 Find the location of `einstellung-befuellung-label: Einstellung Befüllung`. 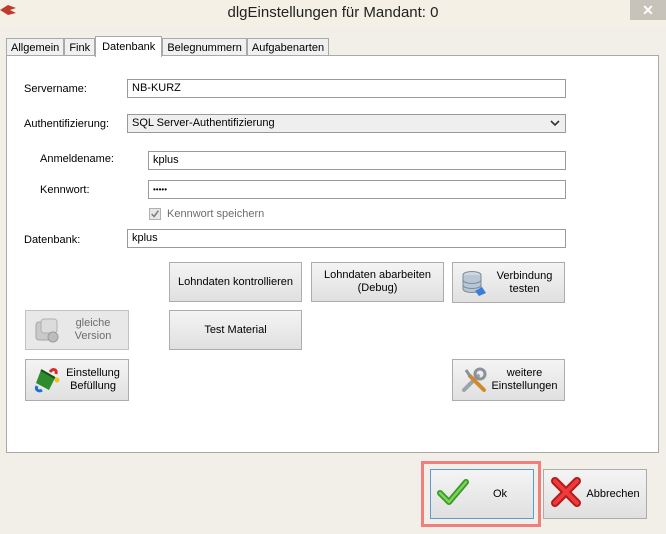

einstellung-befuellung-label: Einstellung Befüllung is located at coordinates (93, 379).